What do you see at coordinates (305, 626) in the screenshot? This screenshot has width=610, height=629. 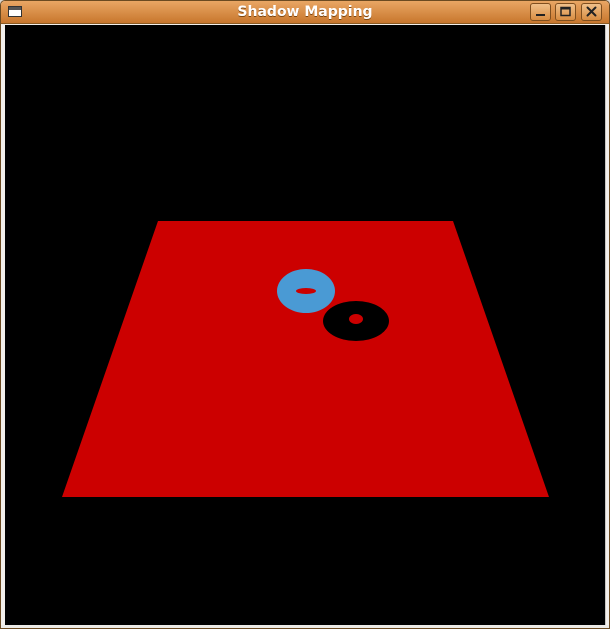 I see `window-bottom-border` at bounding box center [305, 626].